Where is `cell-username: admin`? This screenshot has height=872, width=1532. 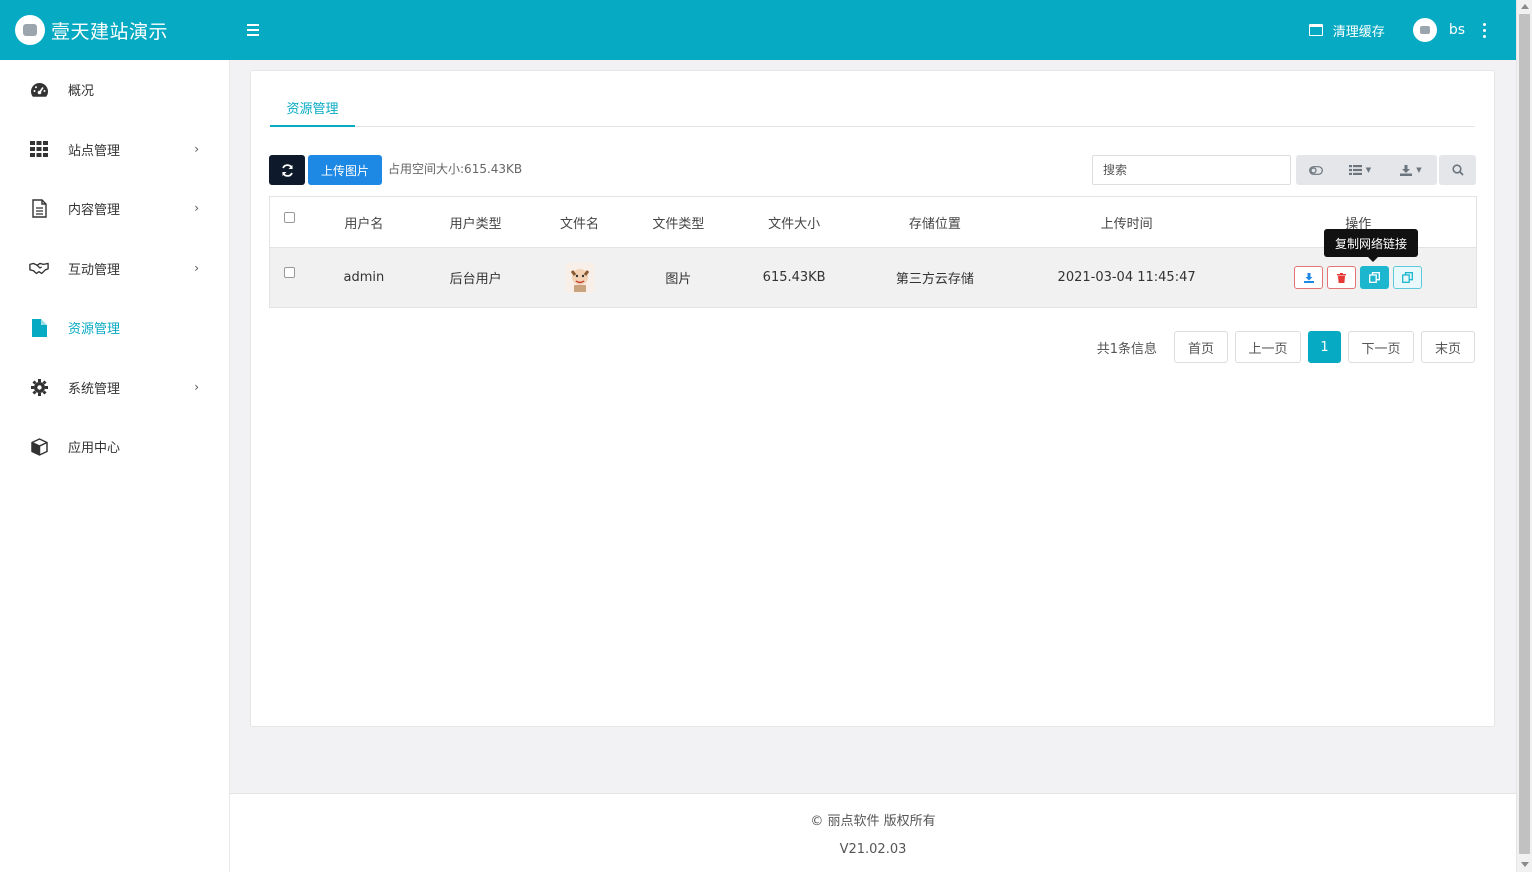 cell-username: admin is located at coordinates (364, 277).